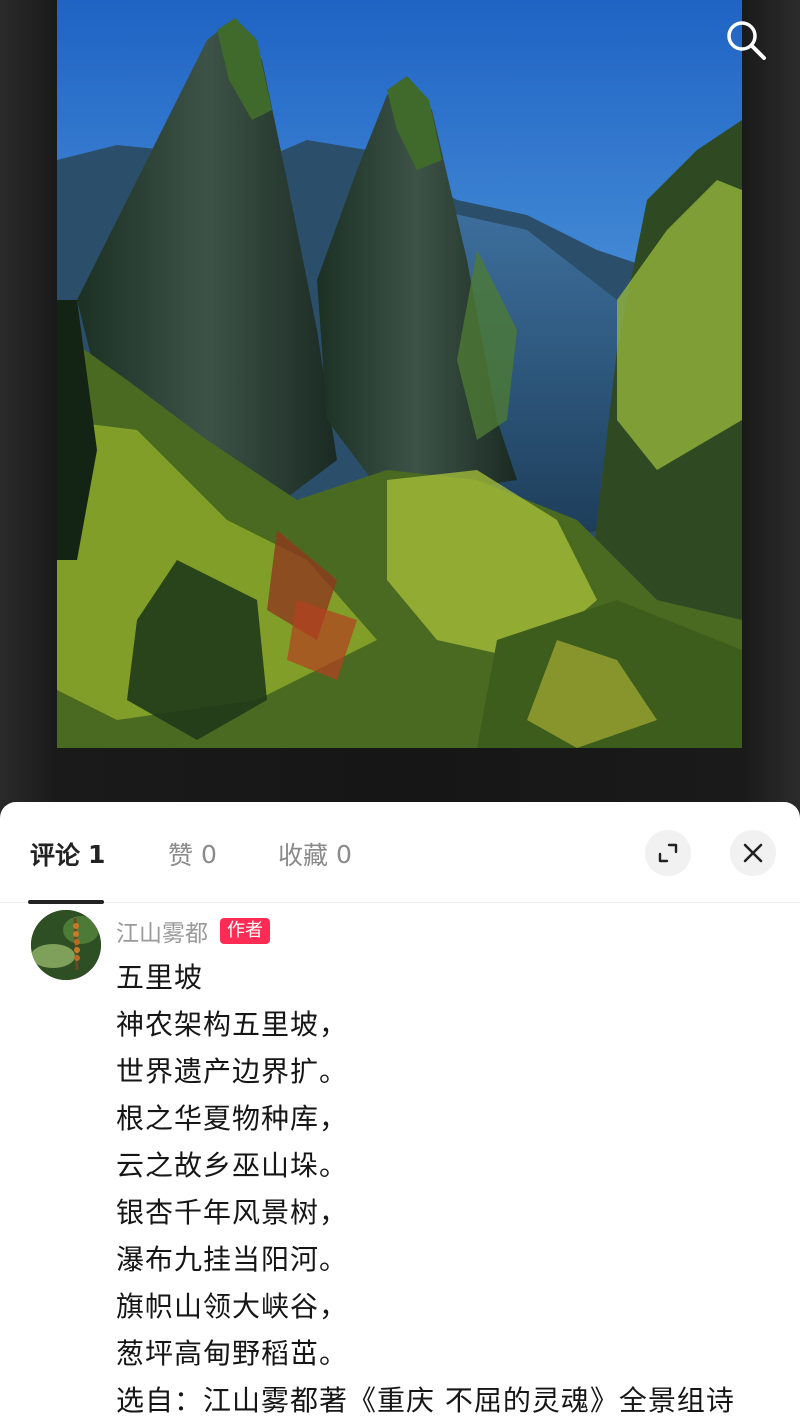  I want to click on tab-favorites: 收藏 0, so click(315, 854).